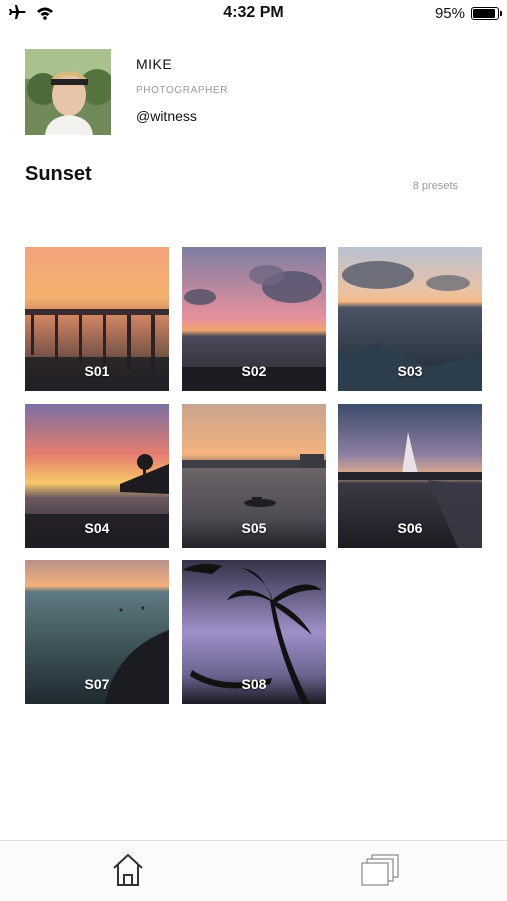 The width and height of the screenshot is (507, 901). Describe the element at coordinates (254, 684) in the screenshot. I see `preset-label: S08` at that location.